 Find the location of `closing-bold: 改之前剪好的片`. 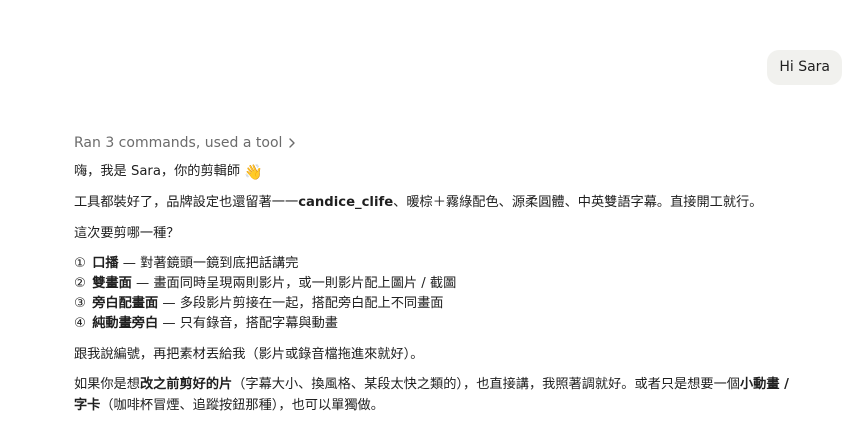

closing-bold: 改之前剪好的片 is located at coordinates (186, 384).